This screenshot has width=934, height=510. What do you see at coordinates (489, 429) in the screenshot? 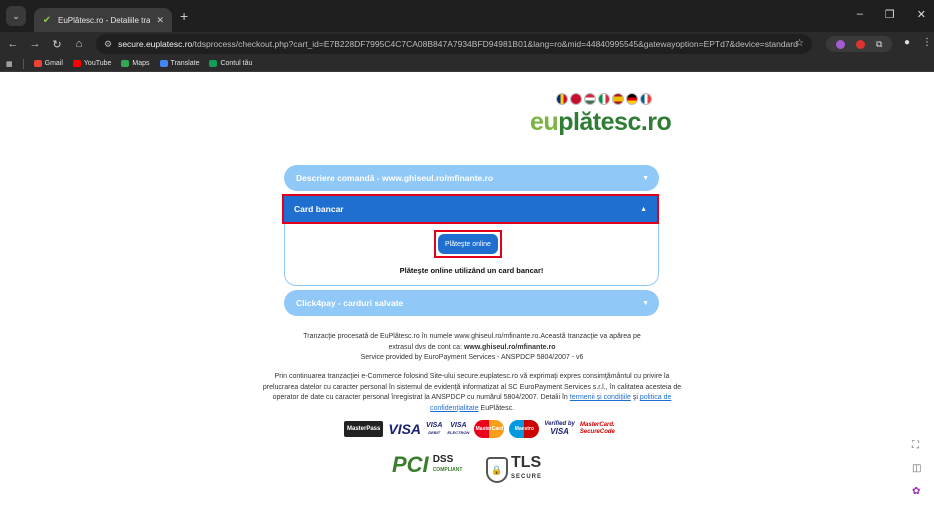
I see `mastercard-logo: MasterCard` at bounding box center [489, 429].